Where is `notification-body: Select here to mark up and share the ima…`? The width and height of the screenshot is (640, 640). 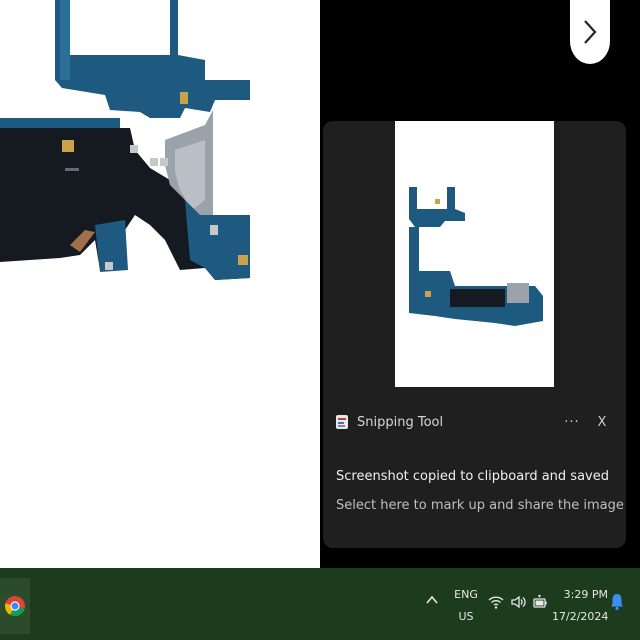 notification-body: Select here to mark up and share the ima… is located at coordinates (480, 505).